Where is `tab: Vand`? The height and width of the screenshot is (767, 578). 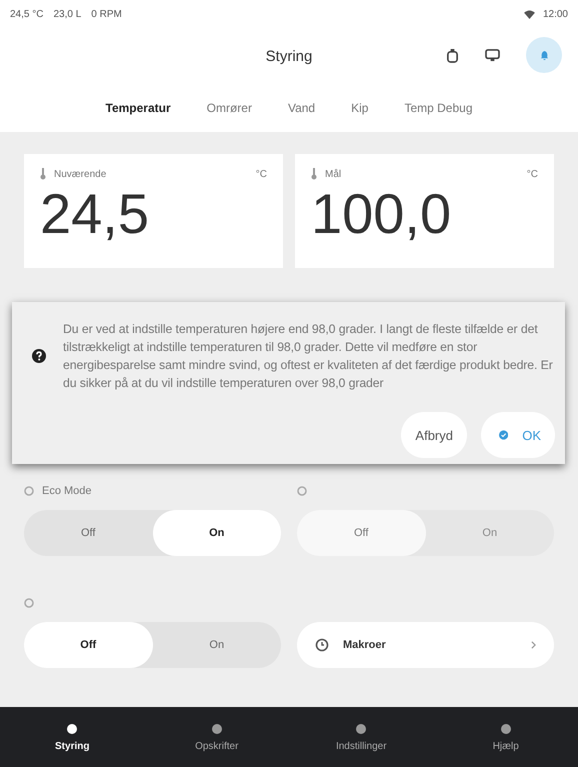 tab: Vand is located at coordinates (302, 108).